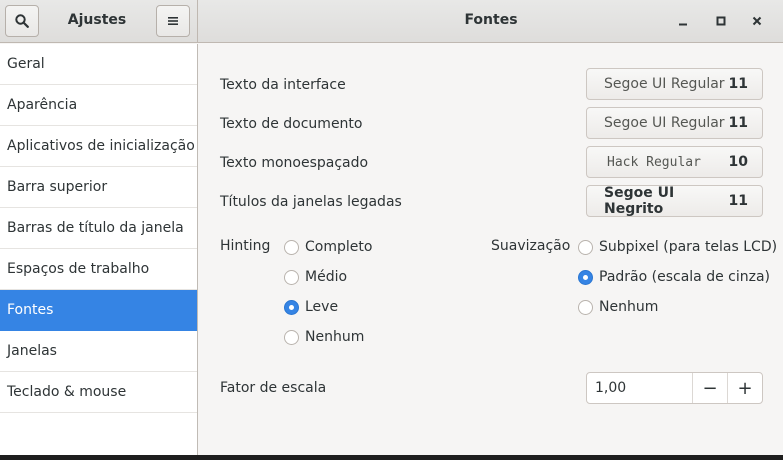 Image resolution: width=783 pixels, height=460 pixels. I want to click on sidebar-item-aplicativos-inicializacao: Aplicativos de inicialização, so click(98, 146).